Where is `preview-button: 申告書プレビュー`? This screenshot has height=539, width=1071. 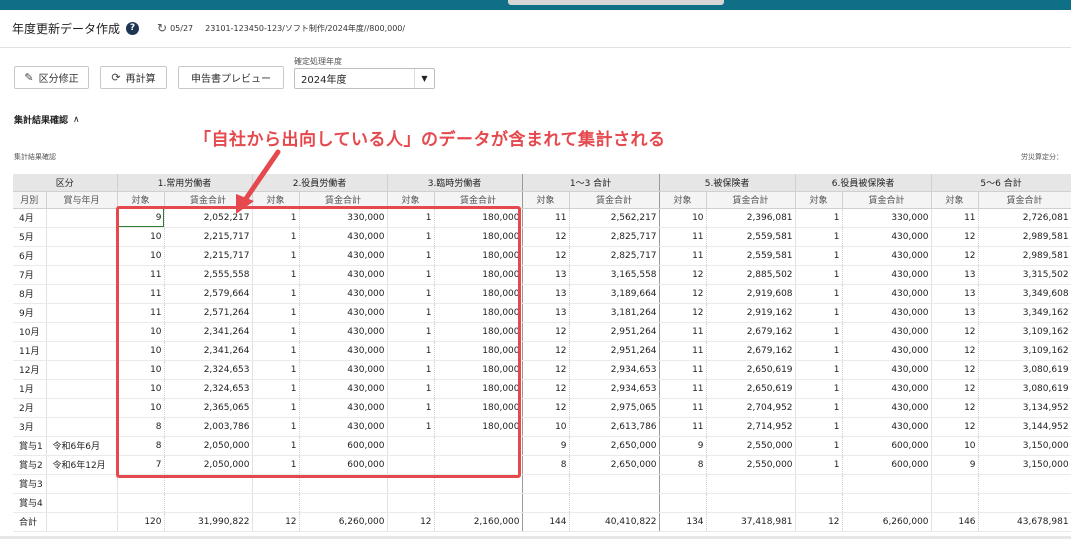 preview-button: 申告書プレビュー is located at coordinates (231, 77).